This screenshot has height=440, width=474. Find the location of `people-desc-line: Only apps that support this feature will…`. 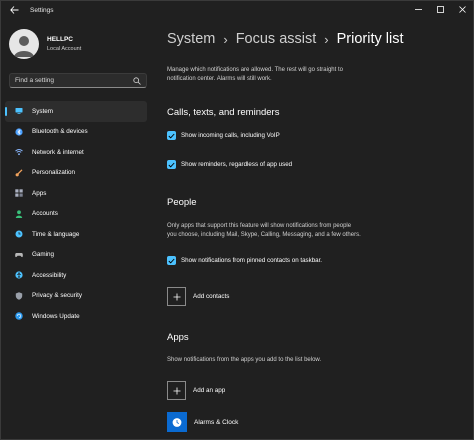

people-desc-line: Only apps that support this feature will… is located at coordinates (259, 226).